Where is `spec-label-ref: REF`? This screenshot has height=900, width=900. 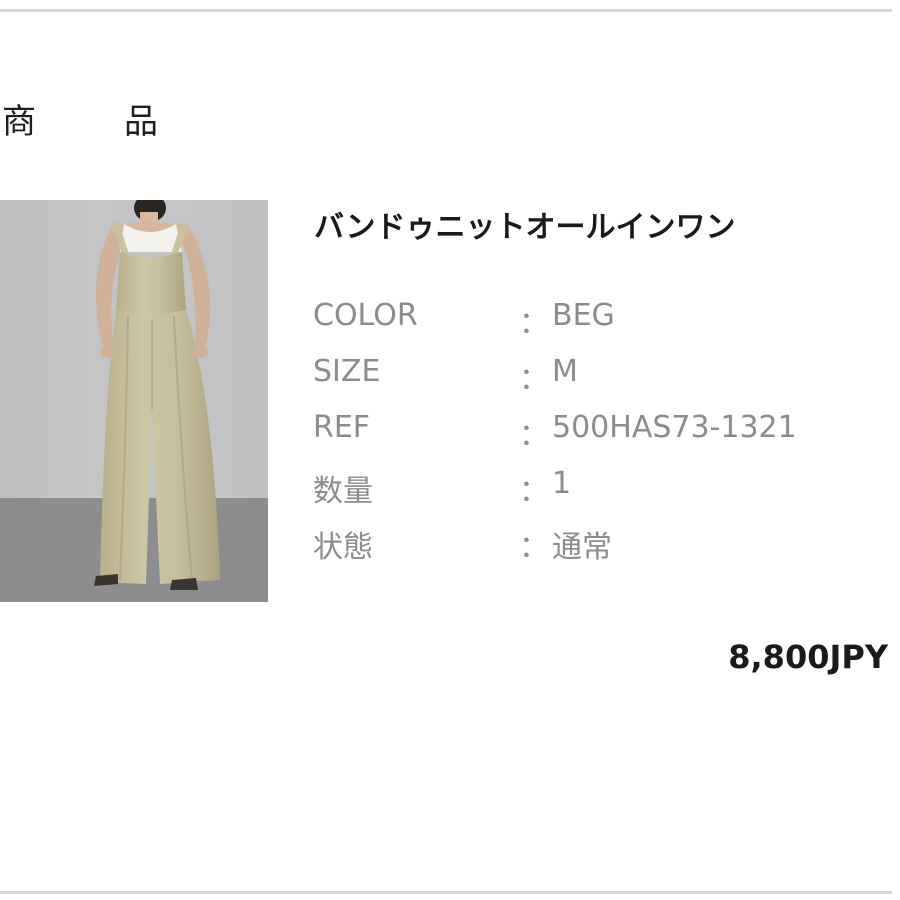
spec-label-ref: REF is located at coordinates (342, 427).